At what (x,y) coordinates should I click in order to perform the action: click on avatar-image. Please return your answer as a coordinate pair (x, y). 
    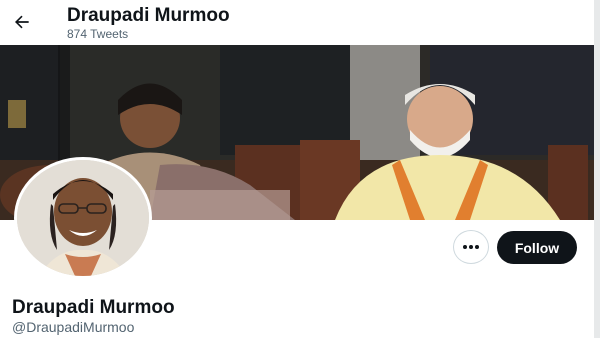
    Looking at the image, I should click on (83, 218).